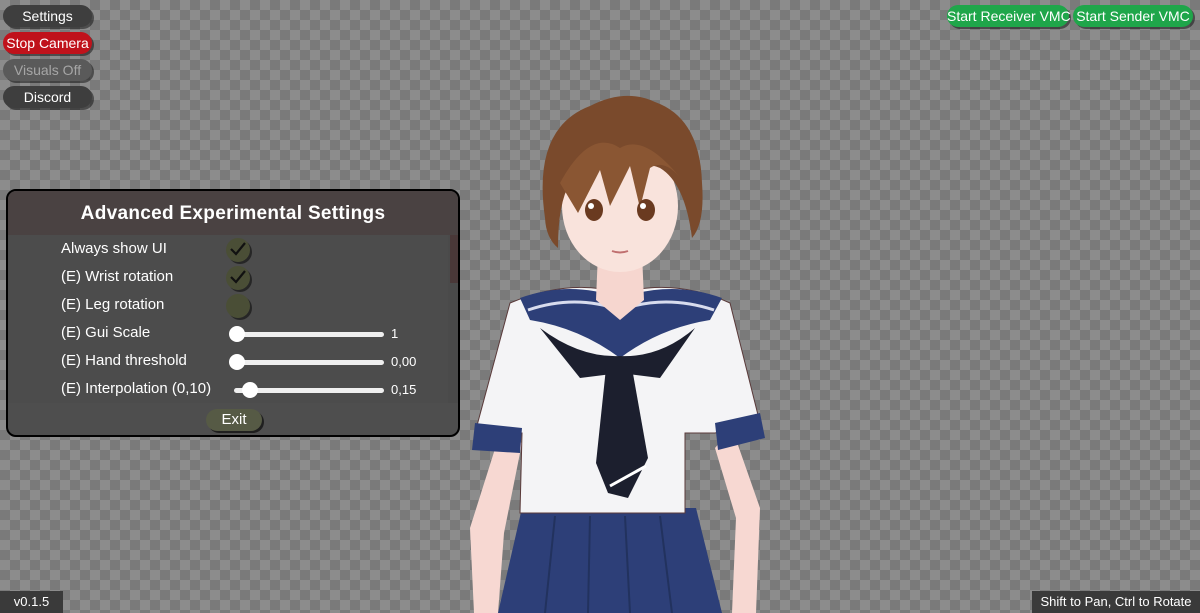 This screenshot has width=1200, height=613. What do you see at coordinates (1133, 16) in the screenshot?
I see `start-sender-vmc-button: Start Sender VMC` at bounding box center [1133, 16].